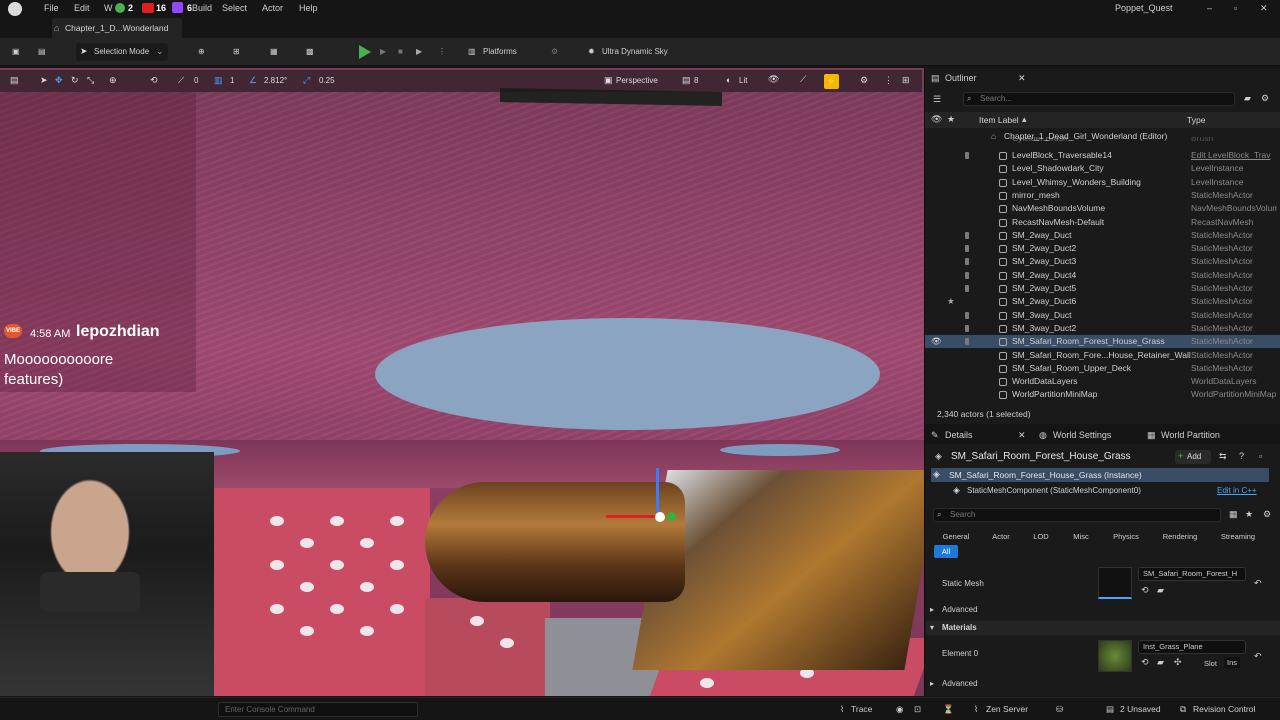 This screenshot has width=1280, height=720. Describe the element at coordinates (1140, 709) in the screenshot. I see `unsaved-count: 2 Unsaved` at that location.